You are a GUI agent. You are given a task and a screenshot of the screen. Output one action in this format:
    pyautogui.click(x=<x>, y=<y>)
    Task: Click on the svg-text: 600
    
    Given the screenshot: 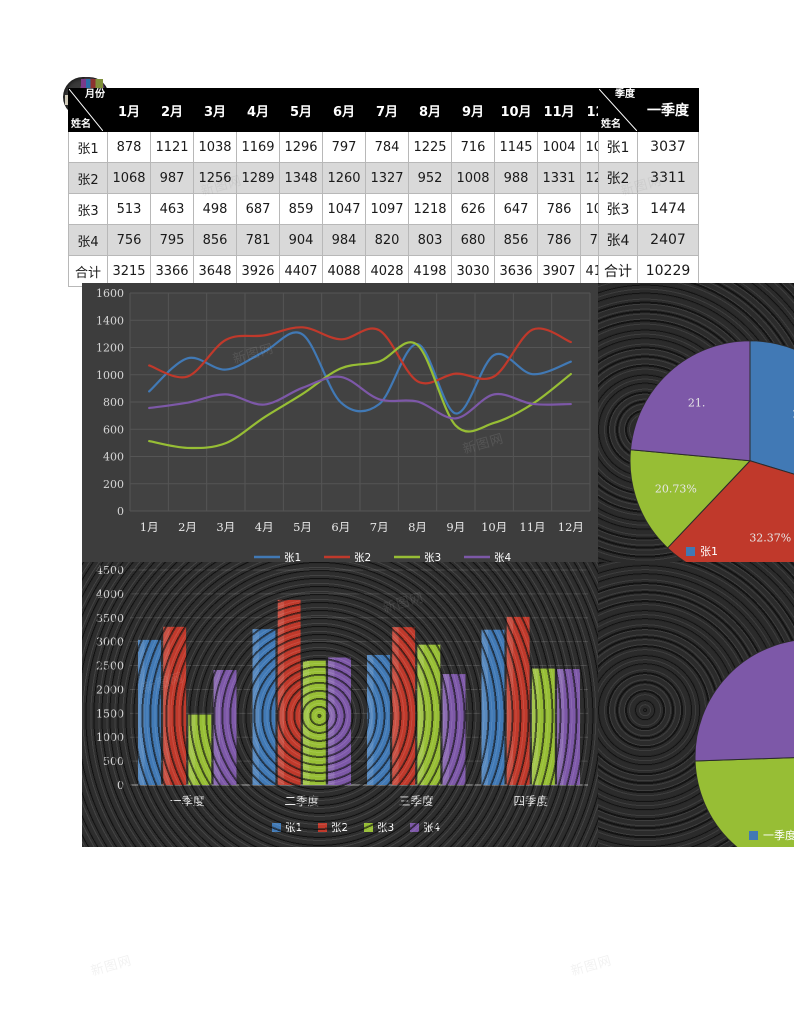 What is the action you would take?
    pyautogui.click(x=113, y=429)
    